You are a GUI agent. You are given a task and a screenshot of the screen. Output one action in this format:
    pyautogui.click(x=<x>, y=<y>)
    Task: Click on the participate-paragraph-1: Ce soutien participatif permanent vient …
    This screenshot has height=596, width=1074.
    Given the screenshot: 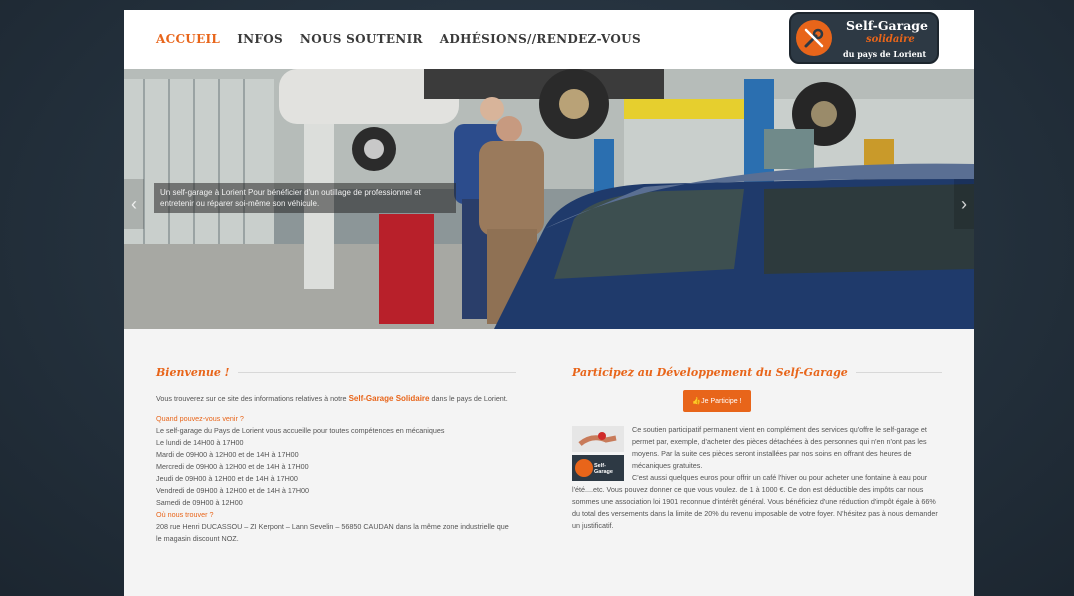 What is the action you would take?
    pyautogui.click(x=779, y=447)
    